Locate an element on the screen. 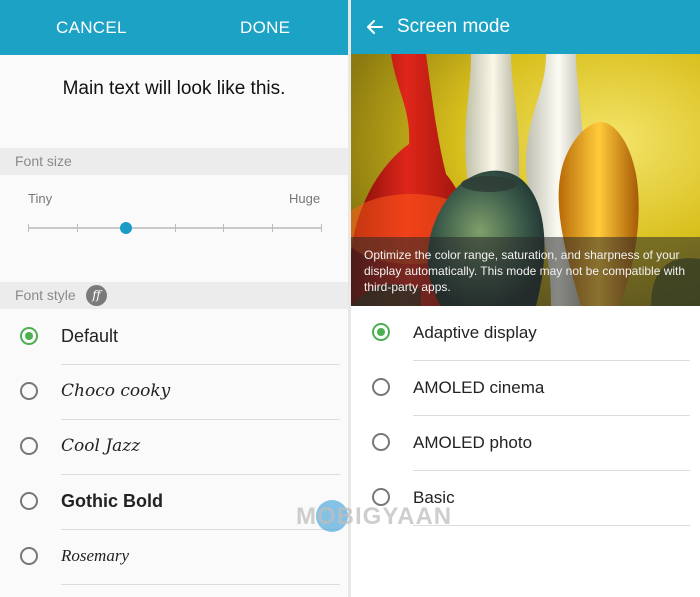  screen-mode-option-label: Adaptive display is located at coordinates (475, 332).